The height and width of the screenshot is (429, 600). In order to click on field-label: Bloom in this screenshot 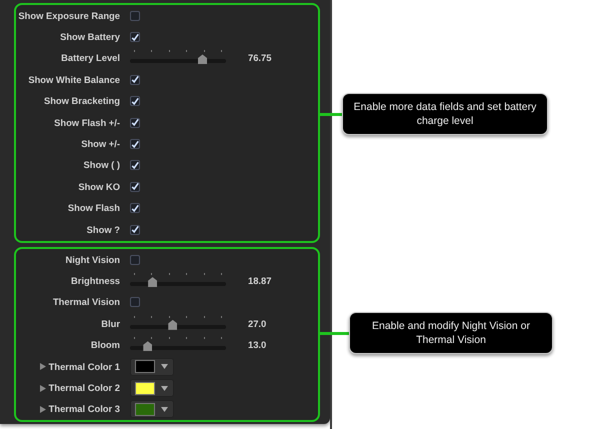, I will do `click(105, 345)`.